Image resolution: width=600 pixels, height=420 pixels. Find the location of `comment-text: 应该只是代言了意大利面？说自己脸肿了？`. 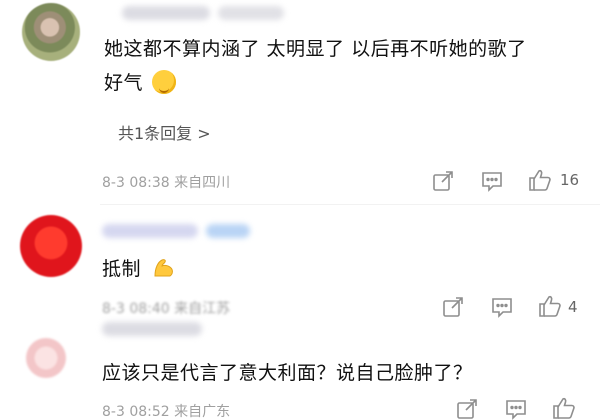

comment-text: 应该只是代言了意大利面？说自己脸肿了？ is located at coordinates (287, 373).